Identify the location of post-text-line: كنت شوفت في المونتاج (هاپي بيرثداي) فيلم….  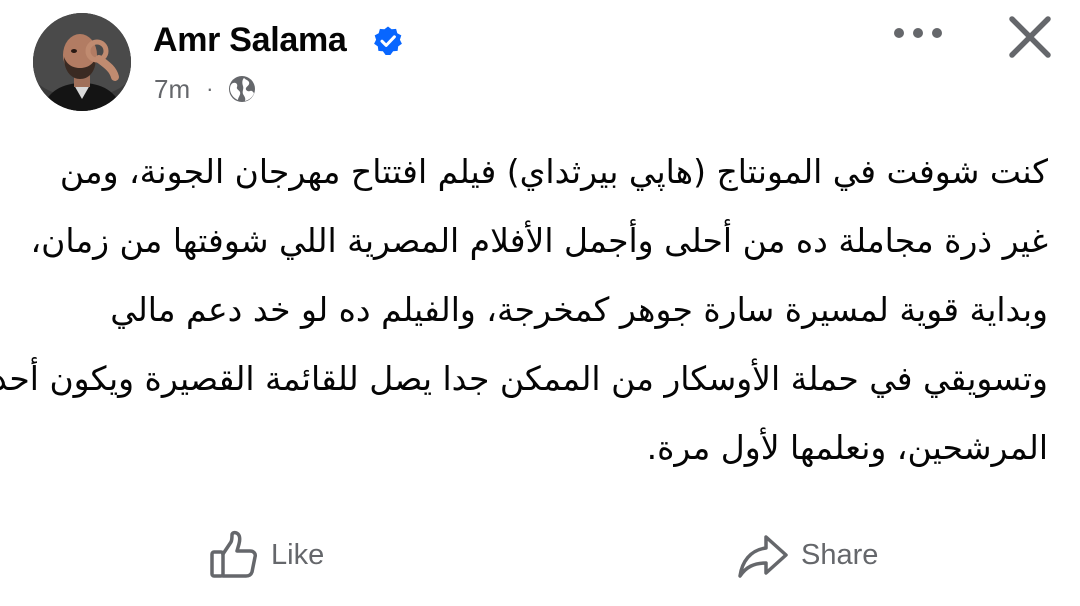
(553, 171).